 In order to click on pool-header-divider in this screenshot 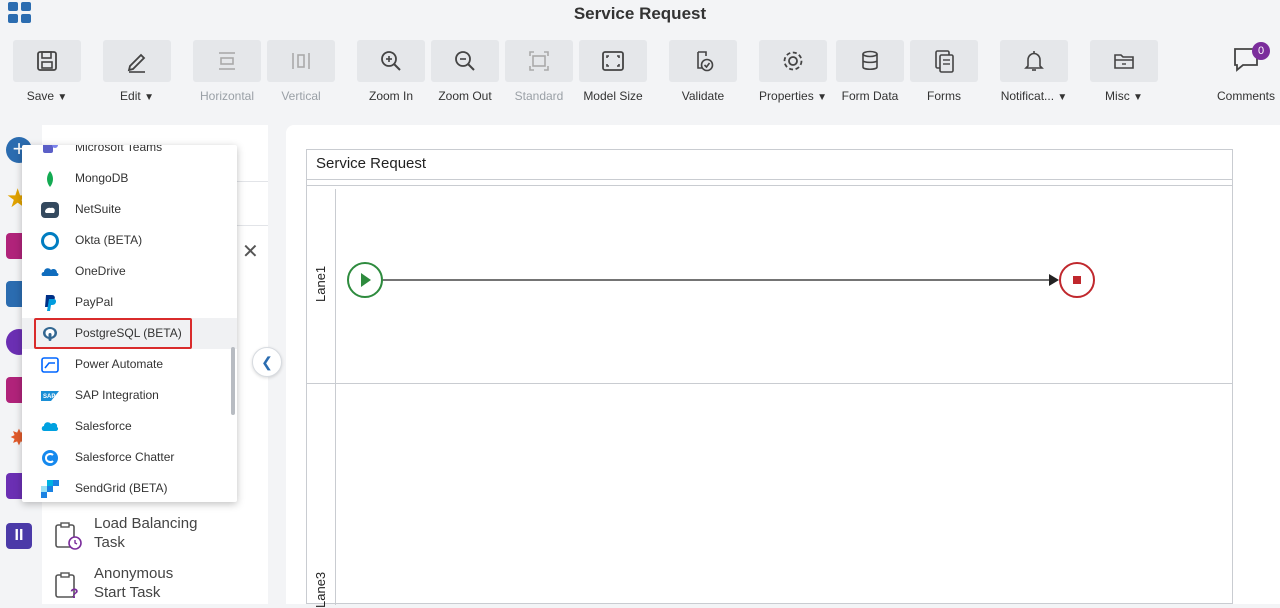, I will do `click(769, 185)`.